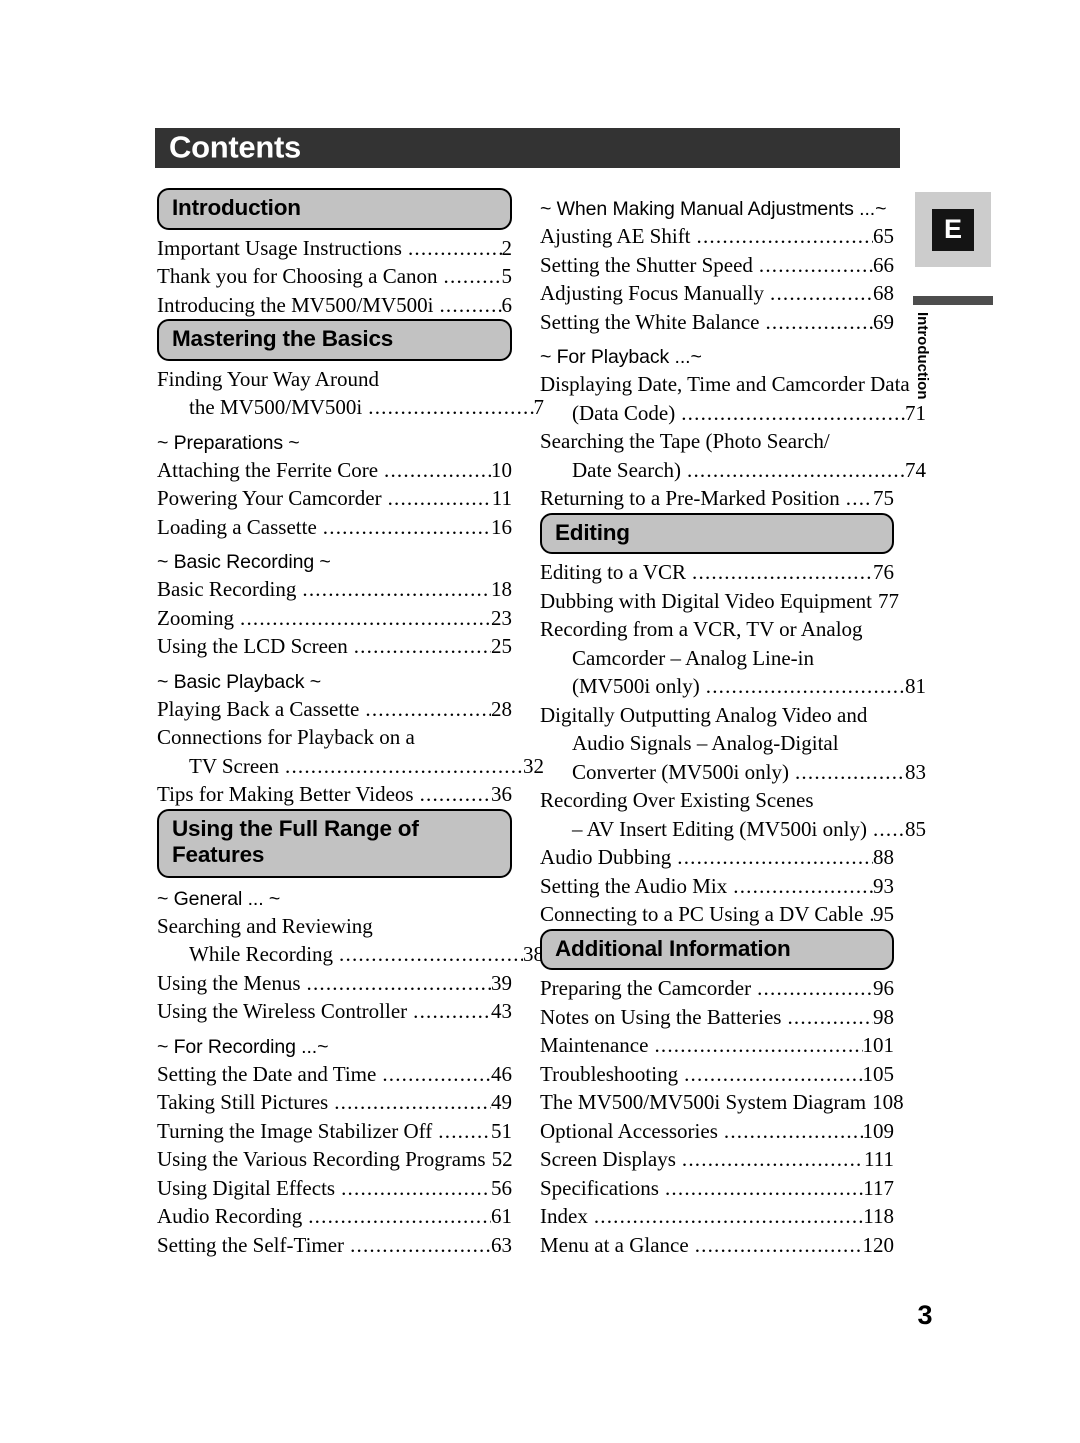 The image size is (1080, 1443). Describe the element at coordinates (725, 384) in the screenshot. I see `toc-entry: Displaying Date, Time and Camcorder Data` at that location.